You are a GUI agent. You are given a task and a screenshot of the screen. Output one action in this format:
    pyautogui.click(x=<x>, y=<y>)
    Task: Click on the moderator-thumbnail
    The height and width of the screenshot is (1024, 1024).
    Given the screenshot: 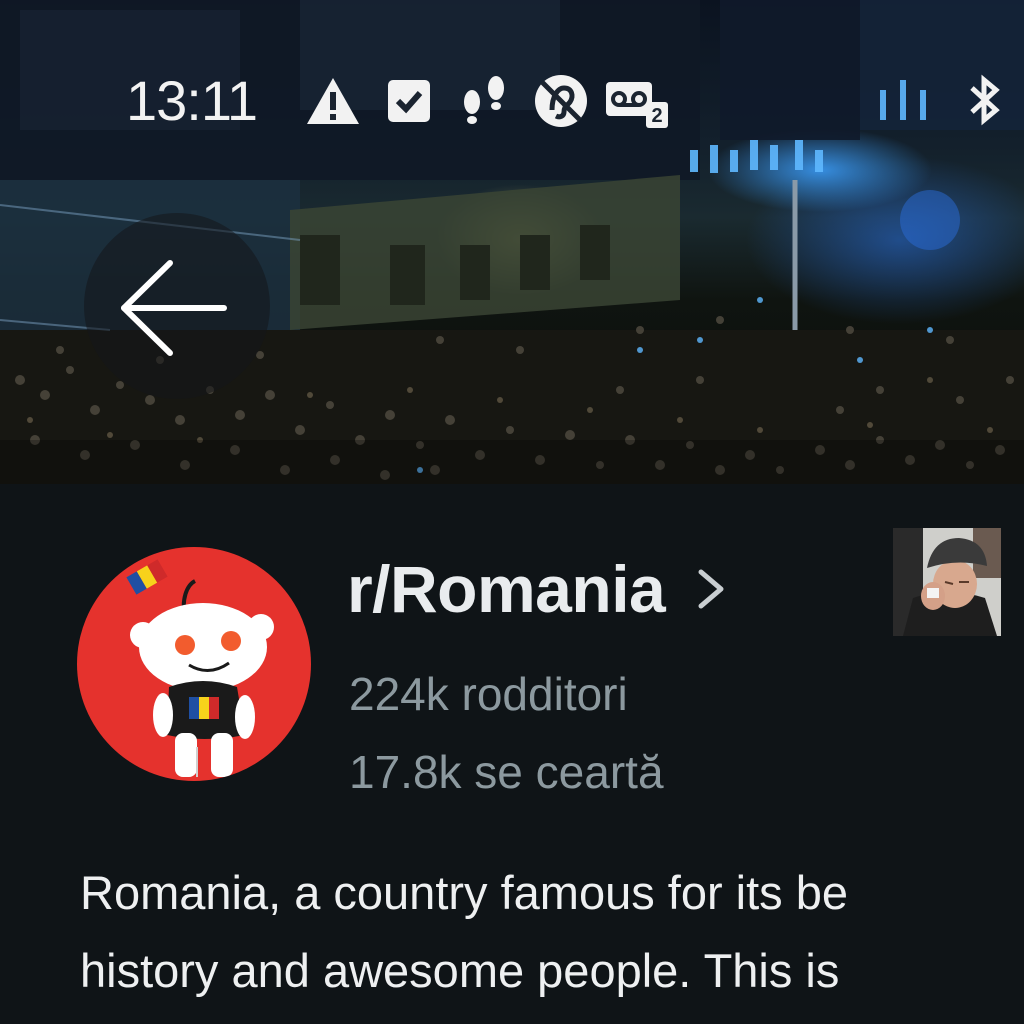 What is the action you would take?
    pyautogui.click(x=947, y=582)
    